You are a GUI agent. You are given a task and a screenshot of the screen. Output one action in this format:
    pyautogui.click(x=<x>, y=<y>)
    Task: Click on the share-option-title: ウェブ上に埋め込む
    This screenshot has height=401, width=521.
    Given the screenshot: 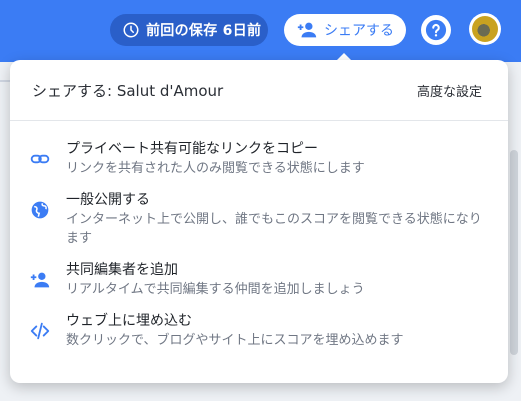 What is the action you would take?
    pyautogui.click(x=129, y=321)
    